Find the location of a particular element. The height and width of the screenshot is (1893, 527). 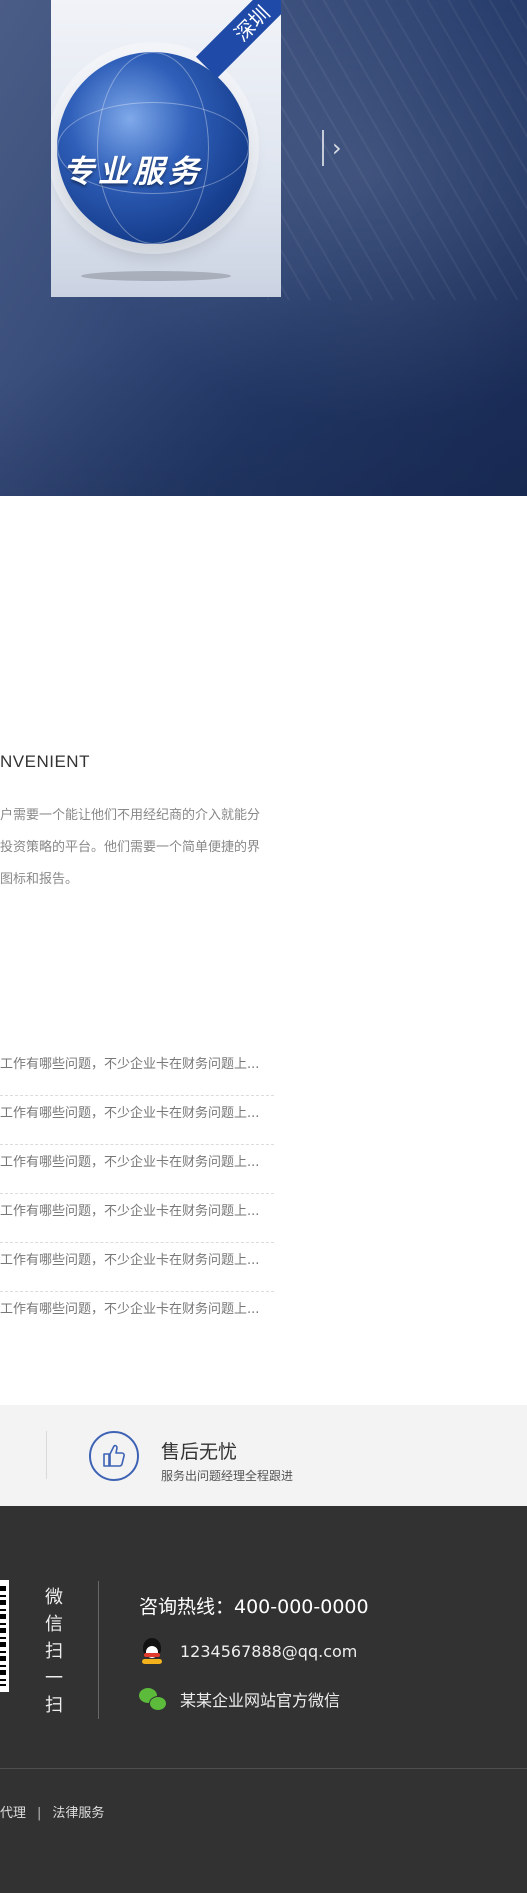

service-title: 售后无忧 is located at coordinates (199, 1452).